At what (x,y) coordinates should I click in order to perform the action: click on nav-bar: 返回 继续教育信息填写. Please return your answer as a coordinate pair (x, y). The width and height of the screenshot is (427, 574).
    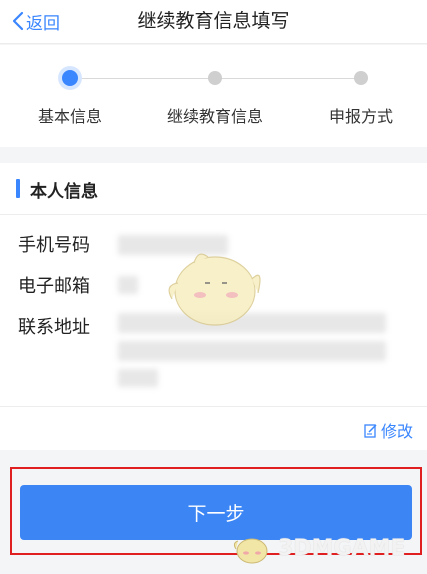
    Looking at the image, I should click on (213, 22).